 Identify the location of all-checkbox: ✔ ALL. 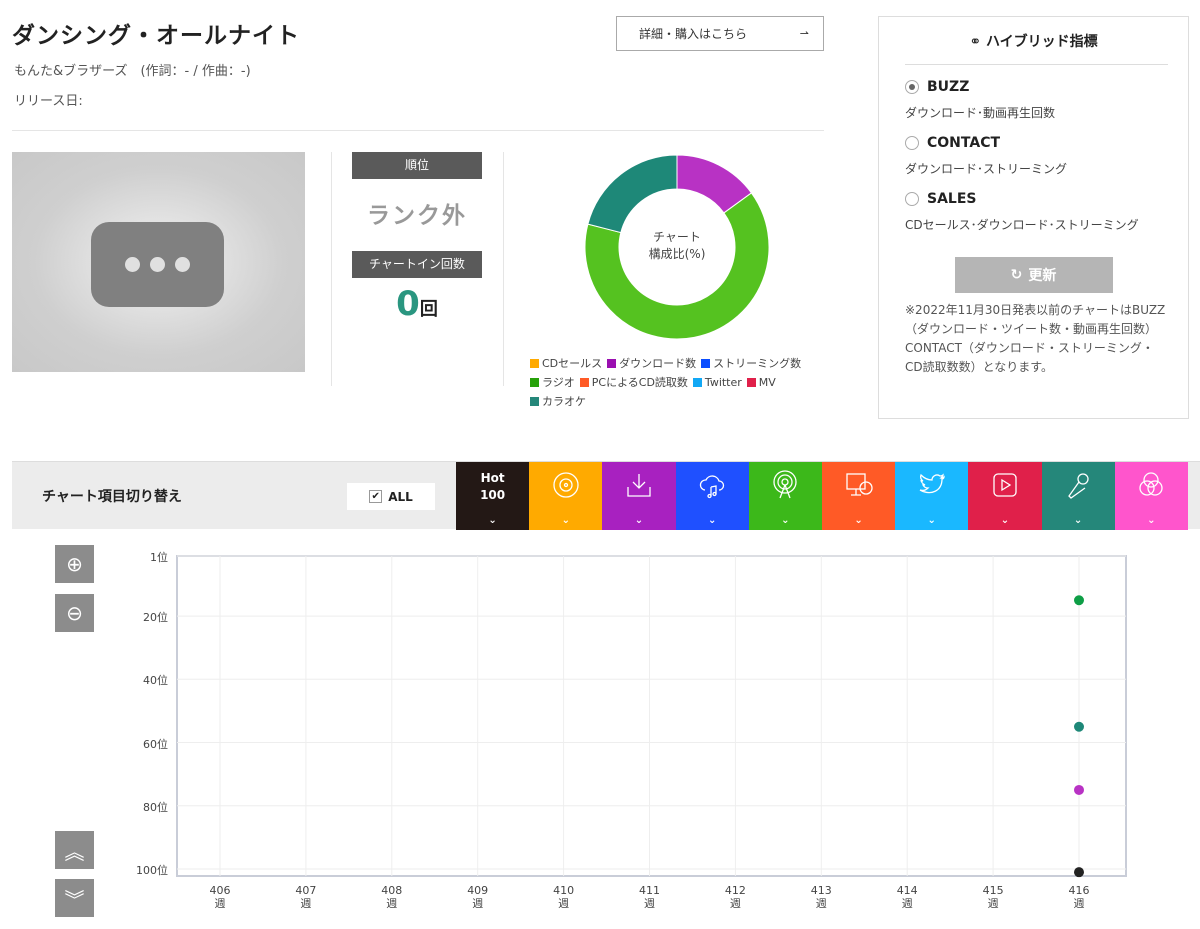
(391, 496).